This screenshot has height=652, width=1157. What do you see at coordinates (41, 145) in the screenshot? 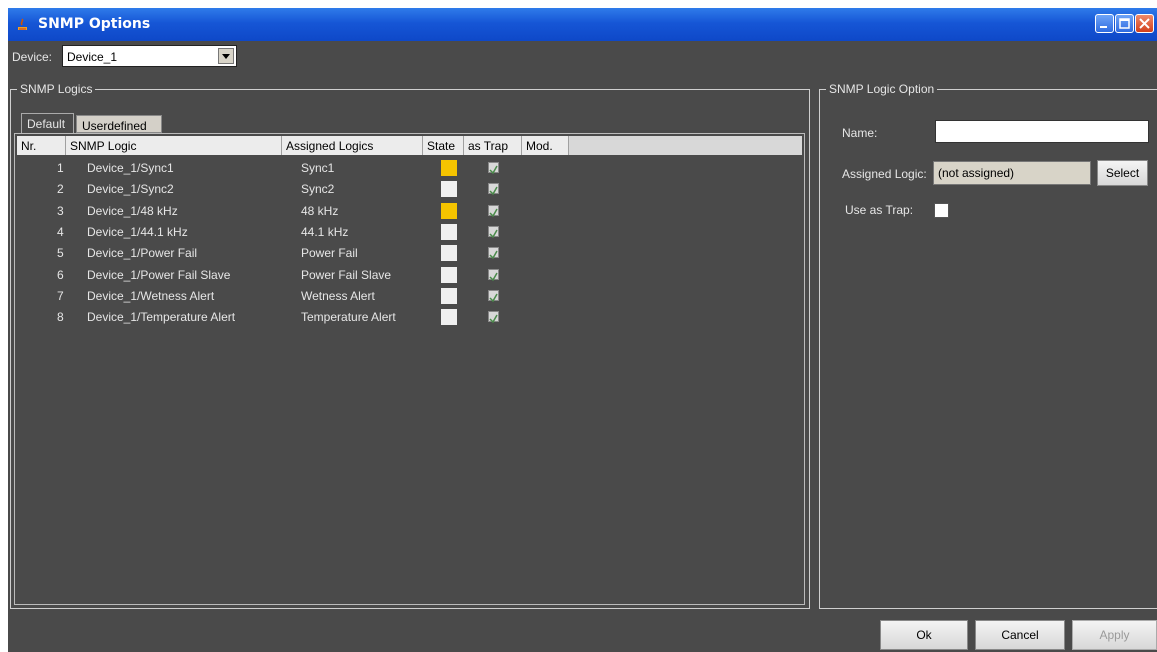
I see `column-header-nr: Nr.` at bounding box center [41, 145].